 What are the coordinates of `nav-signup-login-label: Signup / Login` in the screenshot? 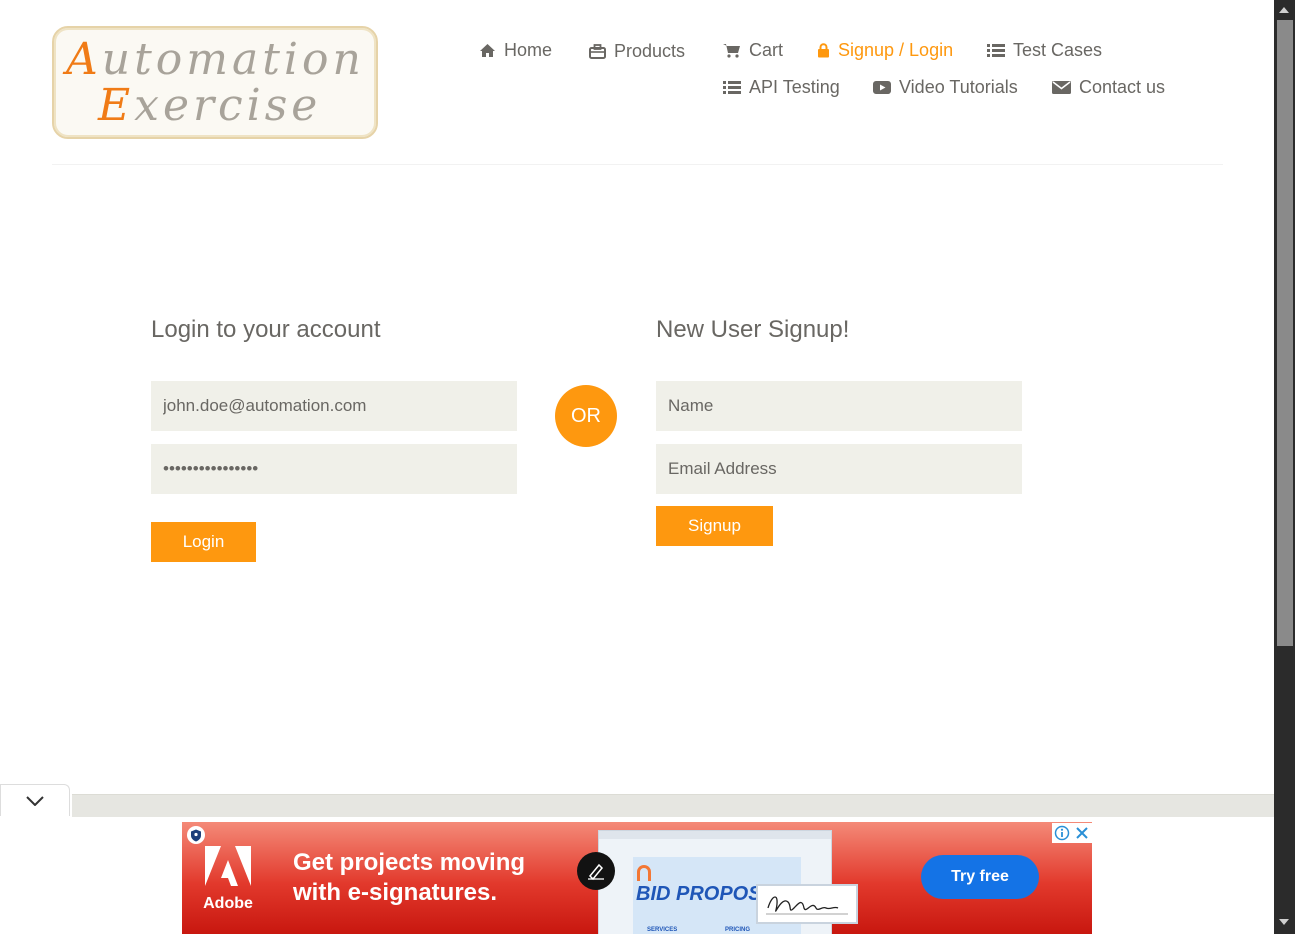 It's located at (896, 50).